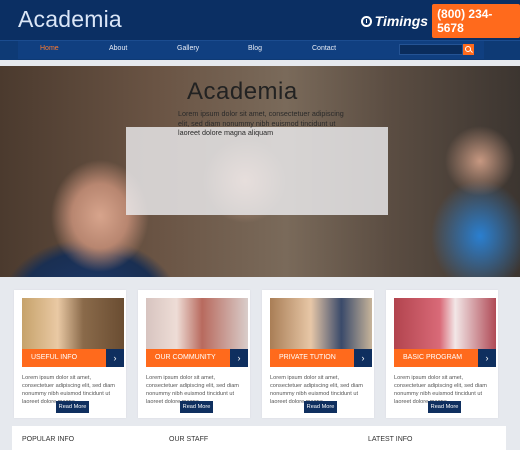 The width and height of the screenshot is (520, 450). Describe the element at coordinates (476, 21) in the screenshot. I see `phone-number: (800) 234-5678` at that location.